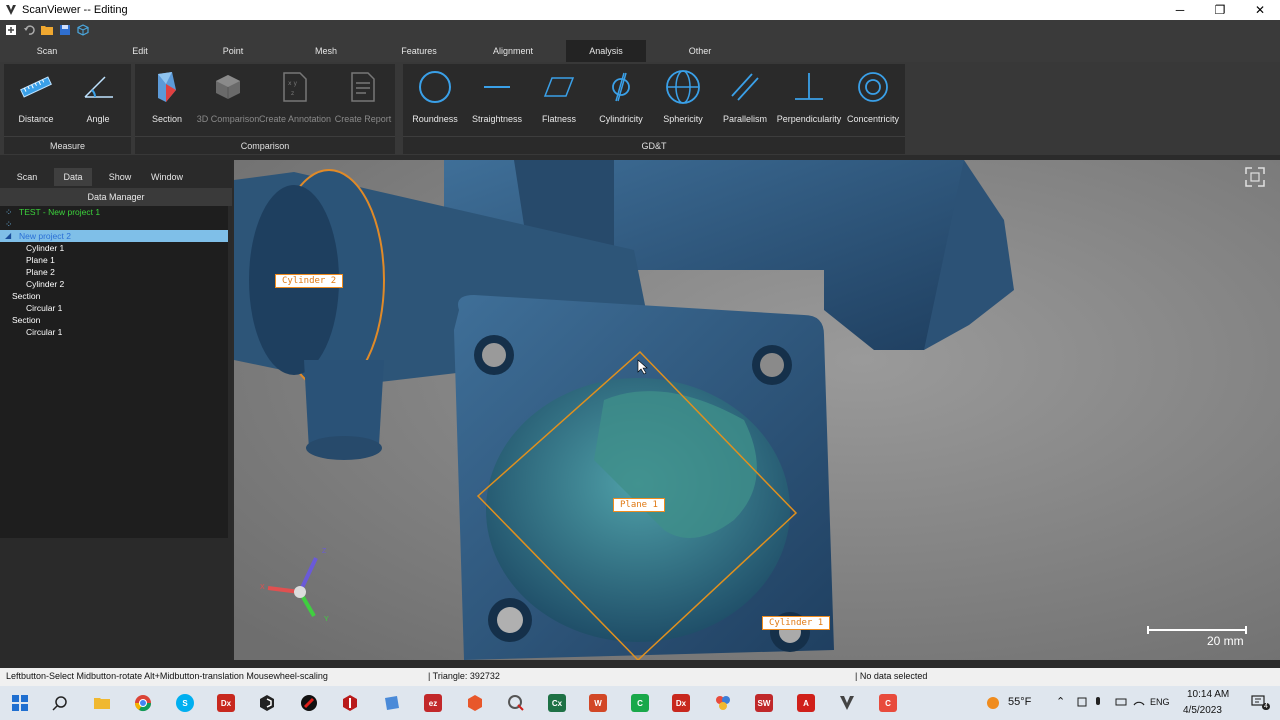 Image resolution: width=1280 pixels, height=720 pixels. Describe the element at coordinates (27, 177) in the screenshot. I see `panel-tab-scan: Scan` at that location.